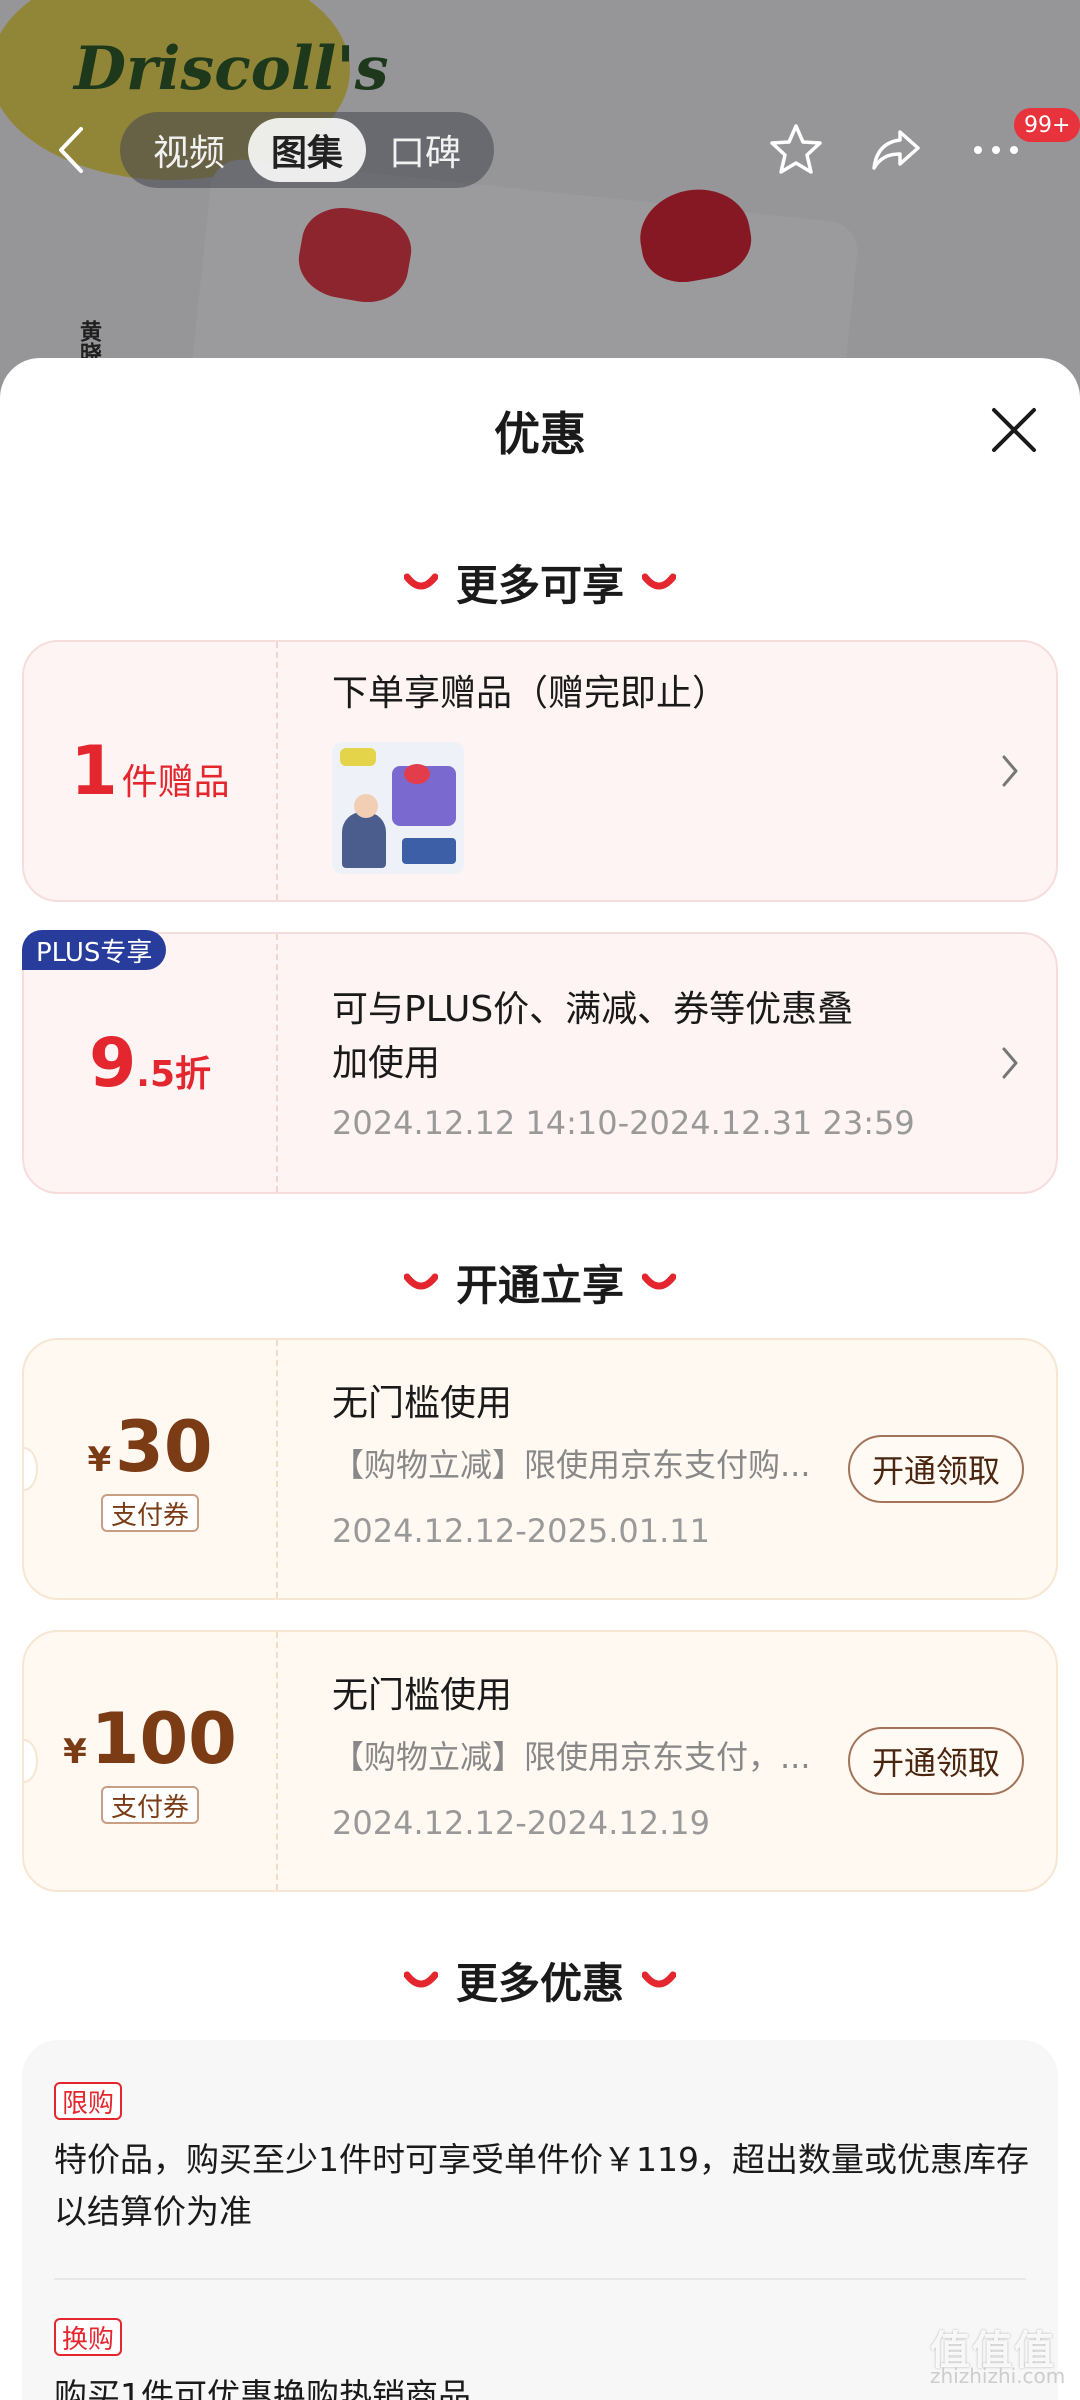  Describe the element at coordinates (175, 782) in the screenshot. I see `gift-unit: 件赠品` at that location.